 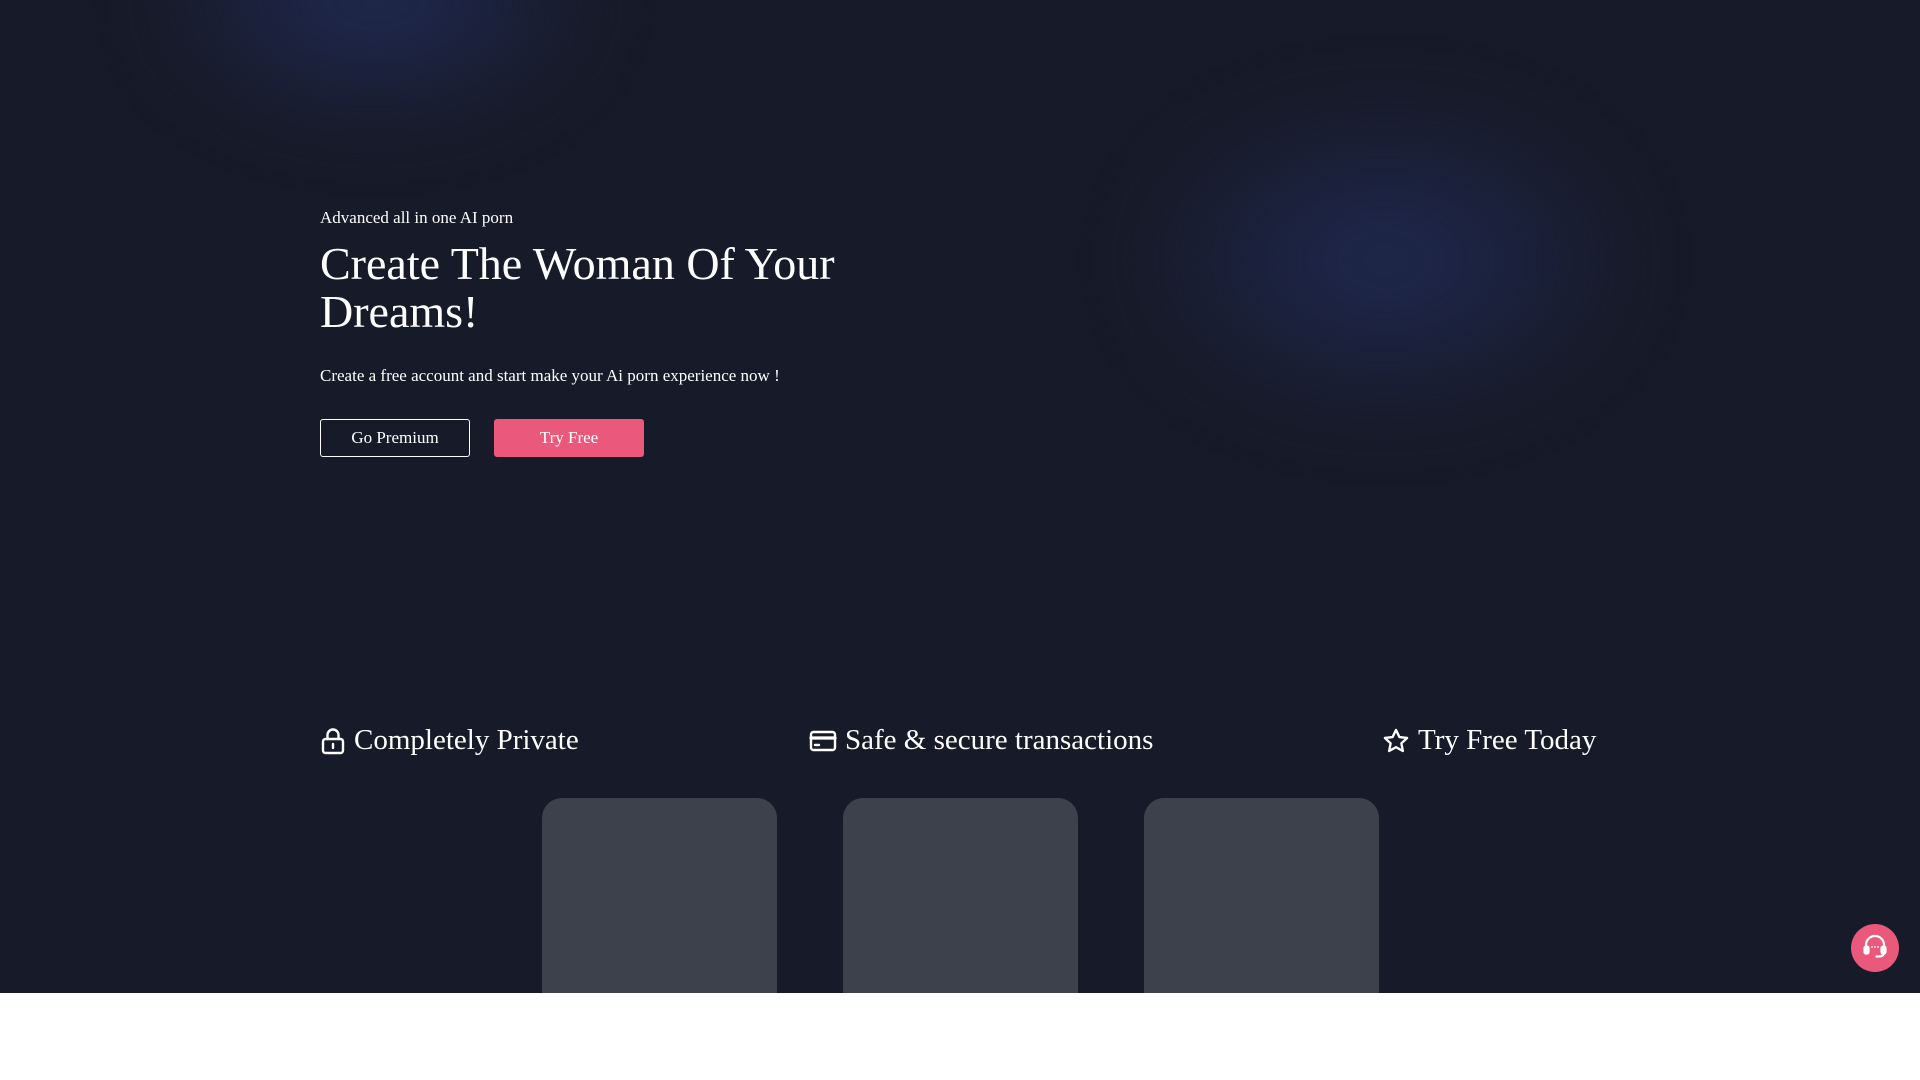 I want to click on go-premium-button: Go Premium, so click(x=395, y=438).